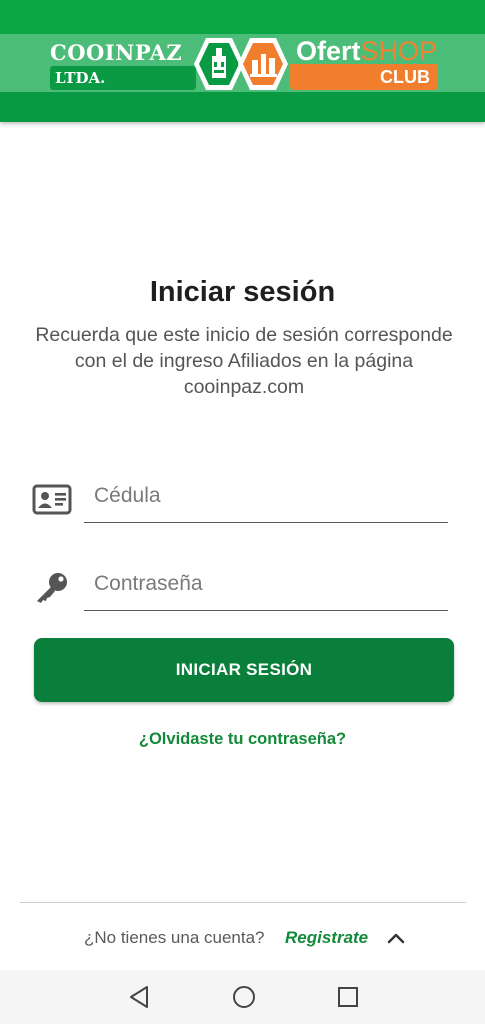 The image size is (485, 1024). Describe the element at coordinates (348, 997) in the screenshot. I see `recents-square-icon` at that location.